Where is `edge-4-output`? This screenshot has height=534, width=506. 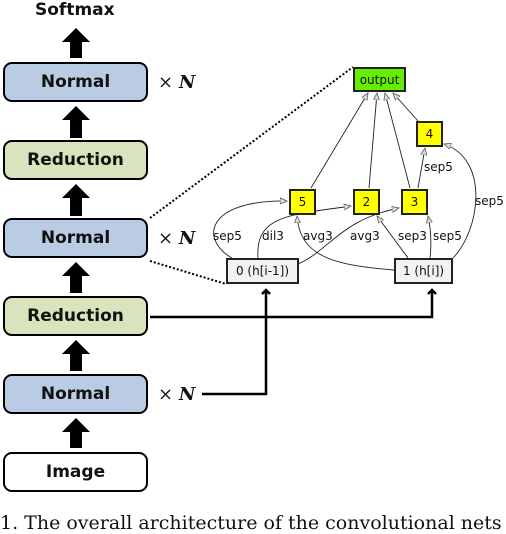
edge-4-output is located at coordinates (406, 107).